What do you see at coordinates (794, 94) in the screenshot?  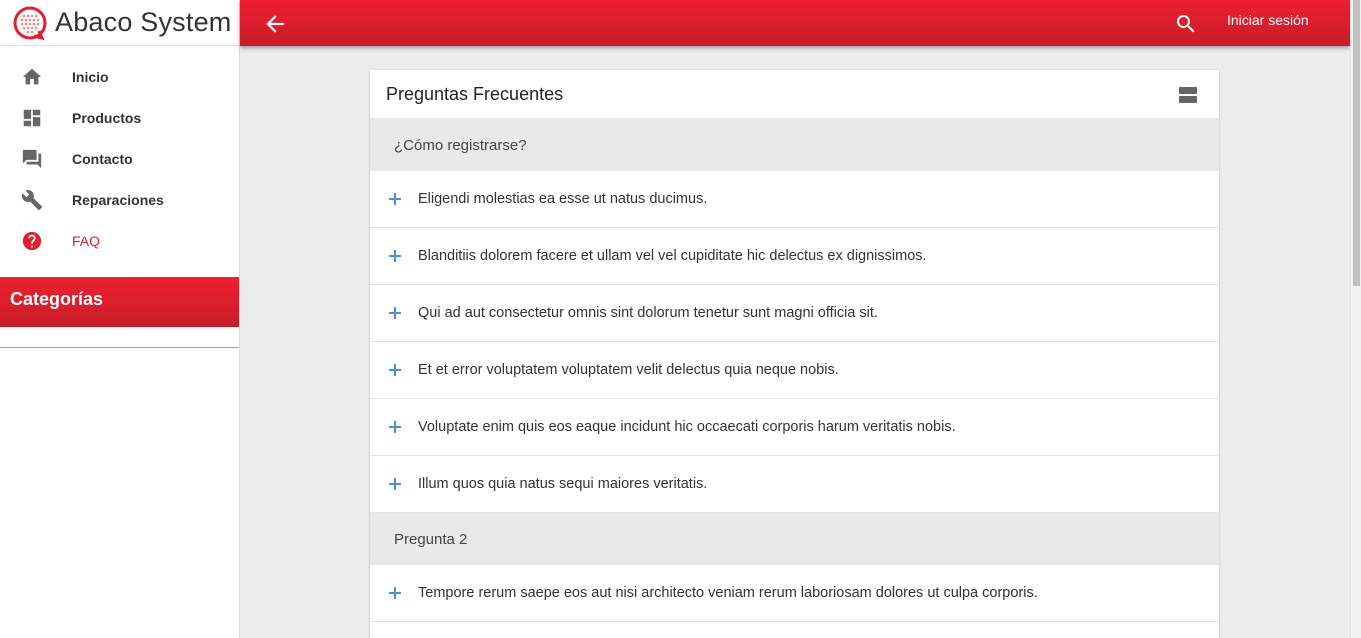 I see `faq-card-header: Preguntas Frecuentes` at bounding box center [794, 94].